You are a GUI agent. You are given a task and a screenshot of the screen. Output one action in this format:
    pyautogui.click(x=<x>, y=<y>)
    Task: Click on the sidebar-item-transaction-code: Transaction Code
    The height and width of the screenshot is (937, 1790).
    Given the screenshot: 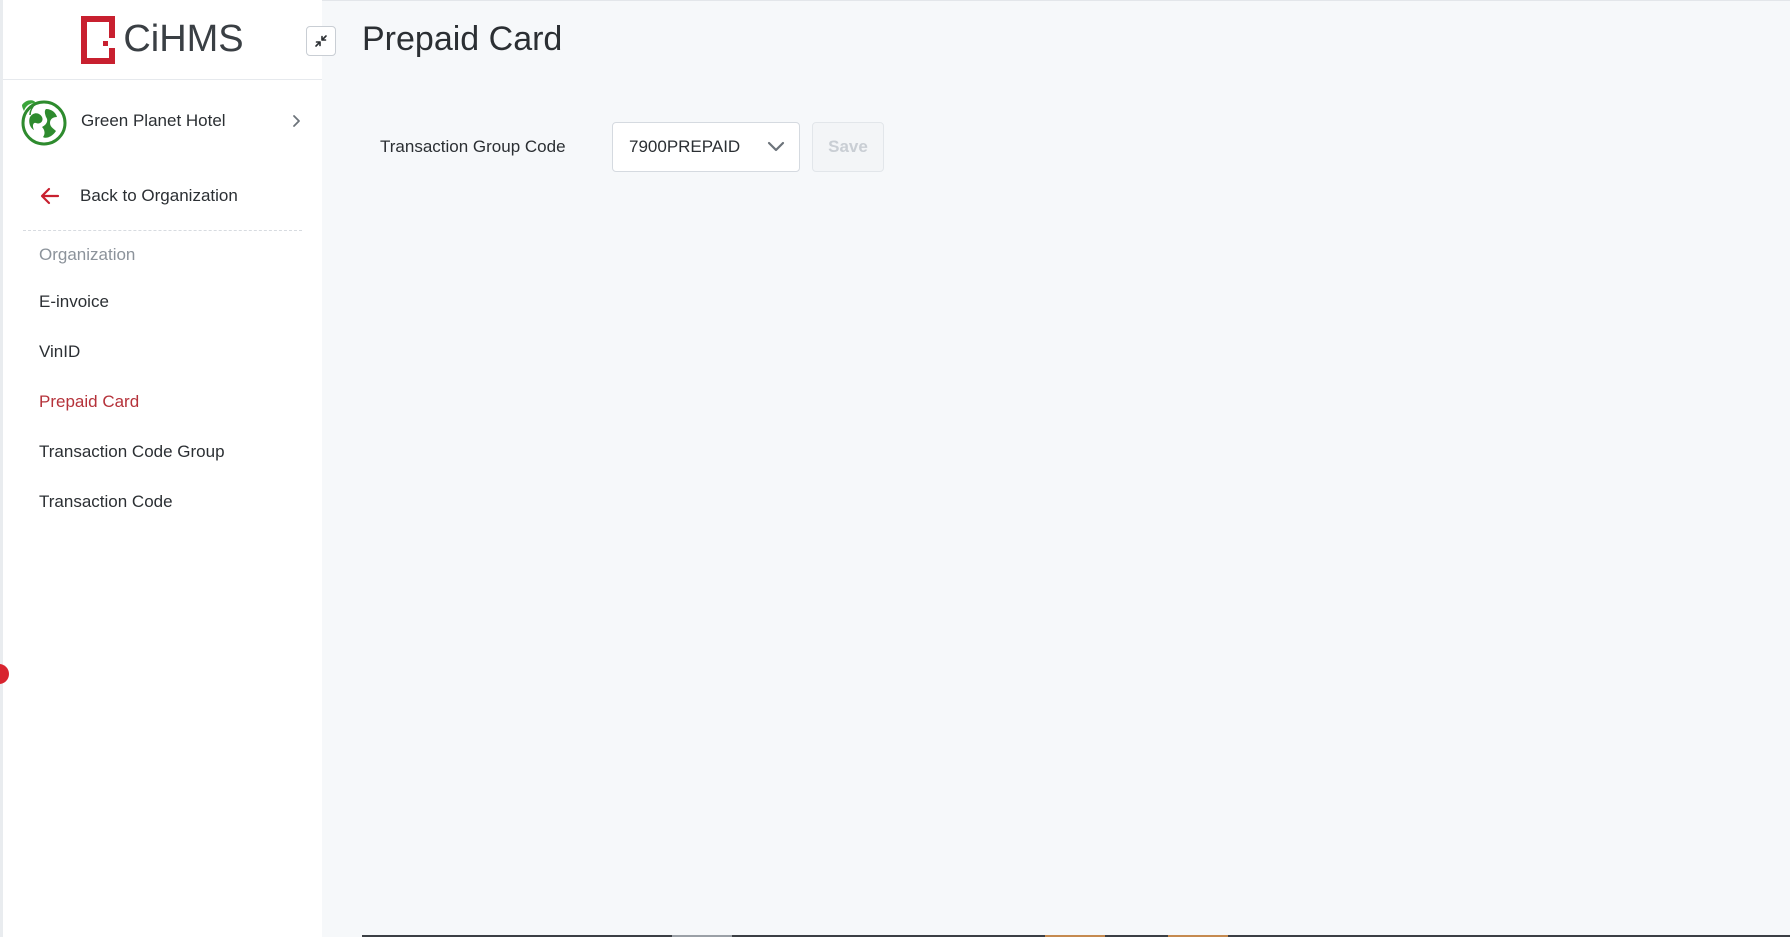 What is the action you would take?
    pyautogui.click(x=162, y=502)
    